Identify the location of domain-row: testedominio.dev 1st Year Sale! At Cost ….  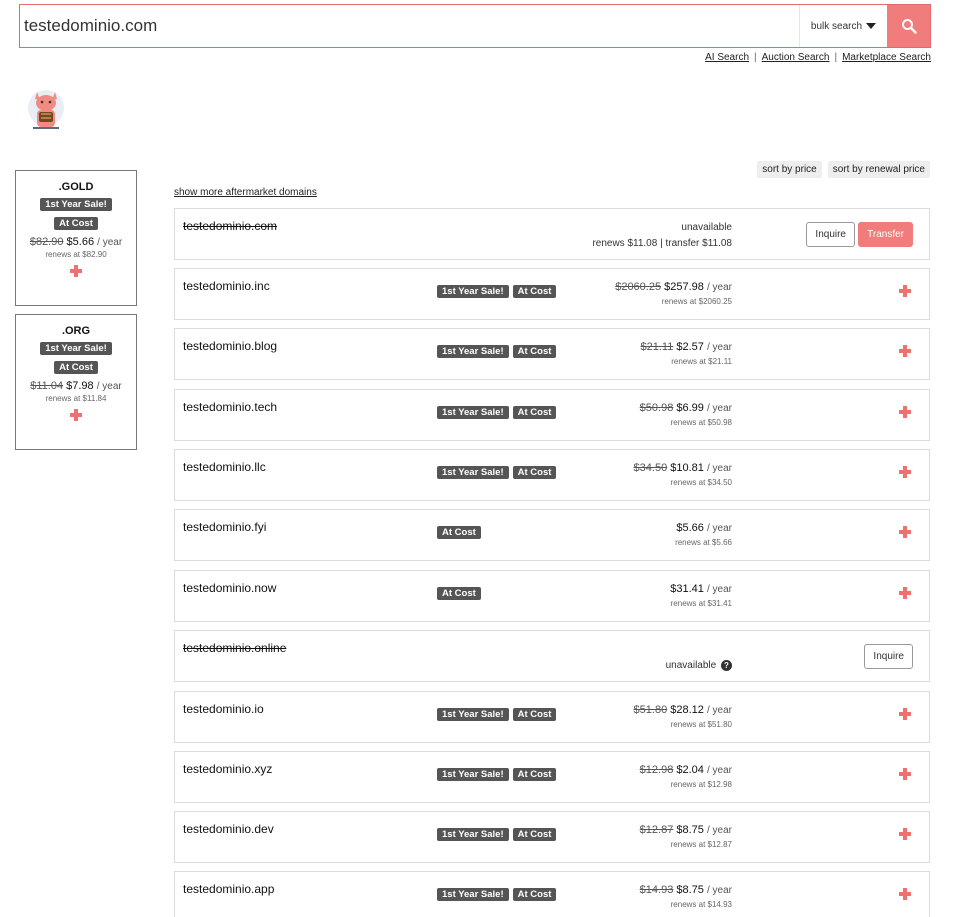
(552, 837).